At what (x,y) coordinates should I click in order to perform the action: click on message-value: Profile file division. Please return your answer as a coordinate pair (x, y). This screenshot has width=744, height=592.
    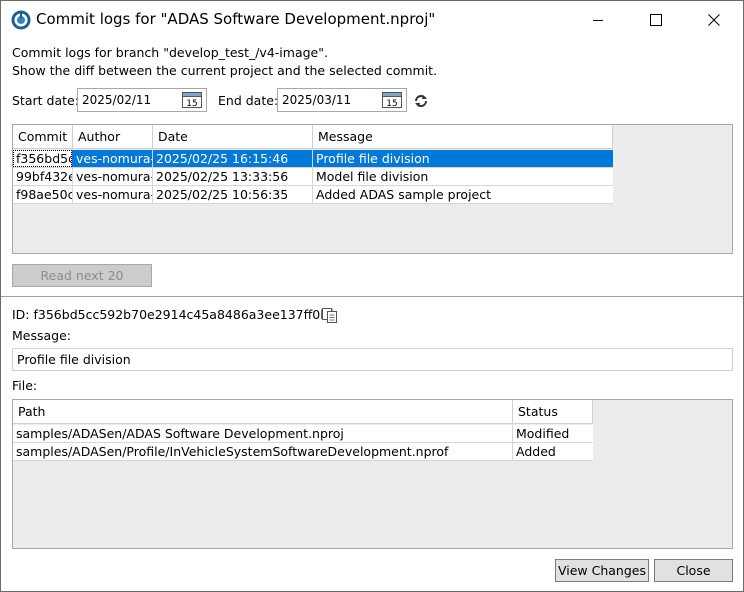
    Looking at the image, I should click on (74, 359).